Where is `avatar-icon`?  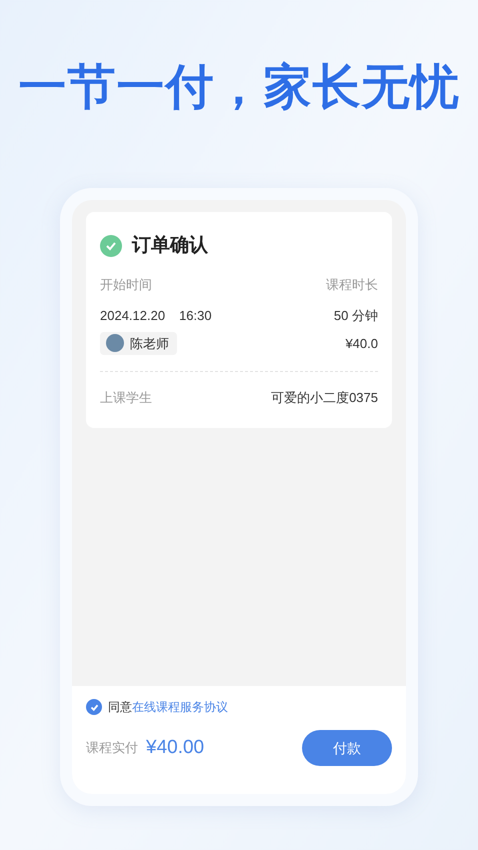
avatar-icon is located at coordinates (115, 343).